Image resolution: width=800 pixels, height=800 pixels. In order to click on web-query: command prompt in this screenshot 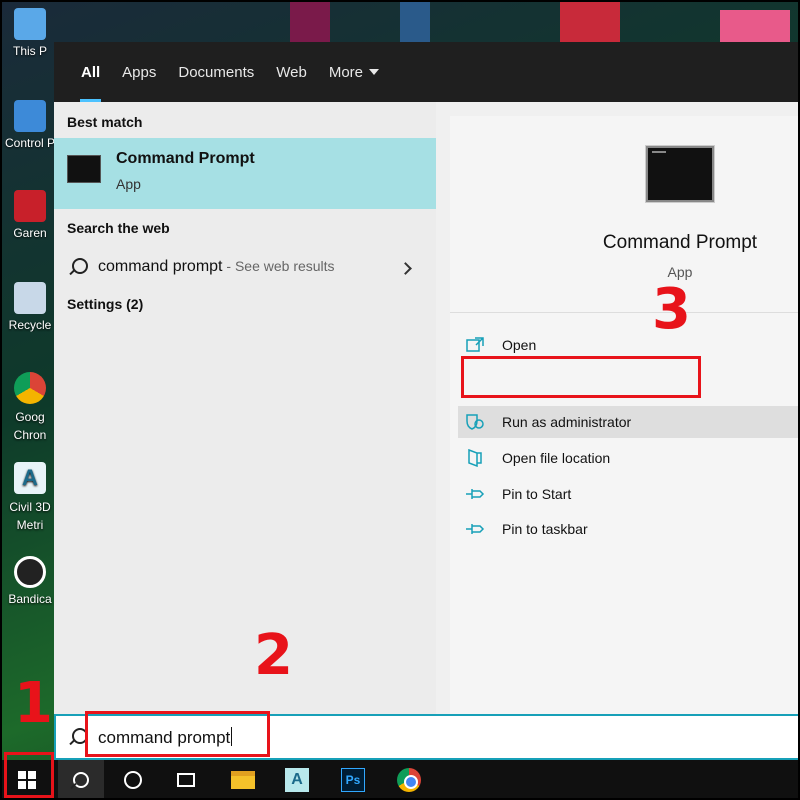, I will do `click(160, 266)`.